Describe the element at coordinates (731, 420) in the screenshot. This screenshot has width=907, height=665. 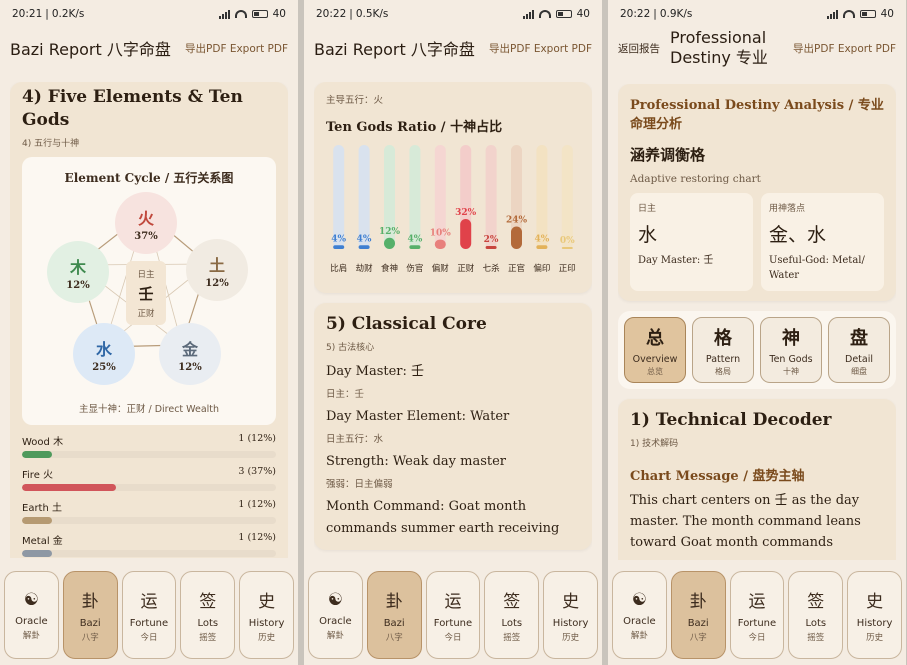
I see `technical-decoder-title: 1) Technical Decoder` at that location.